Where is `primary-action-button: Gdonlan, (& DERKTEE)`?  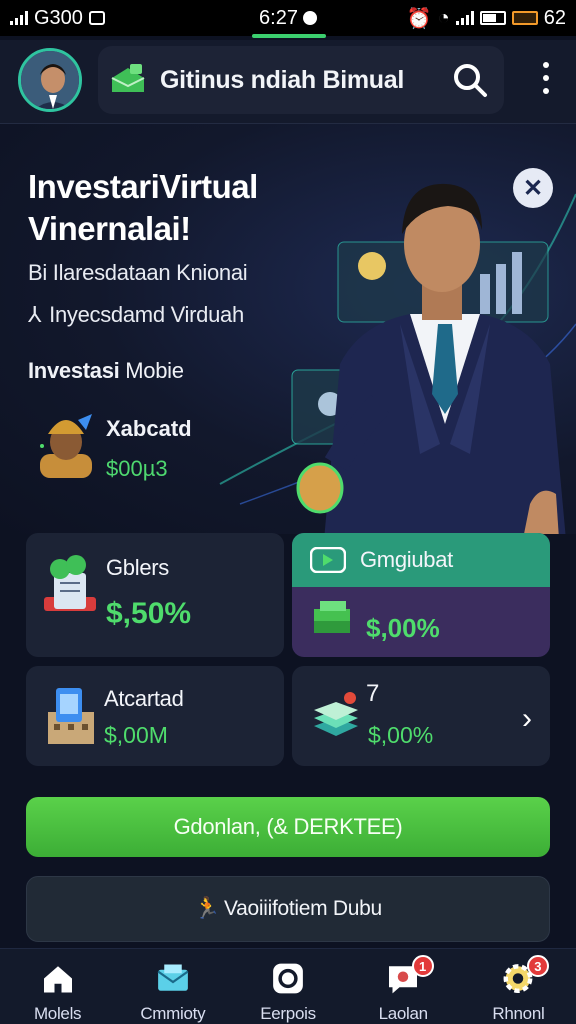 primary-action-button: Gdonlan, (& DERKTEE) is located at coordinates (288, 827).